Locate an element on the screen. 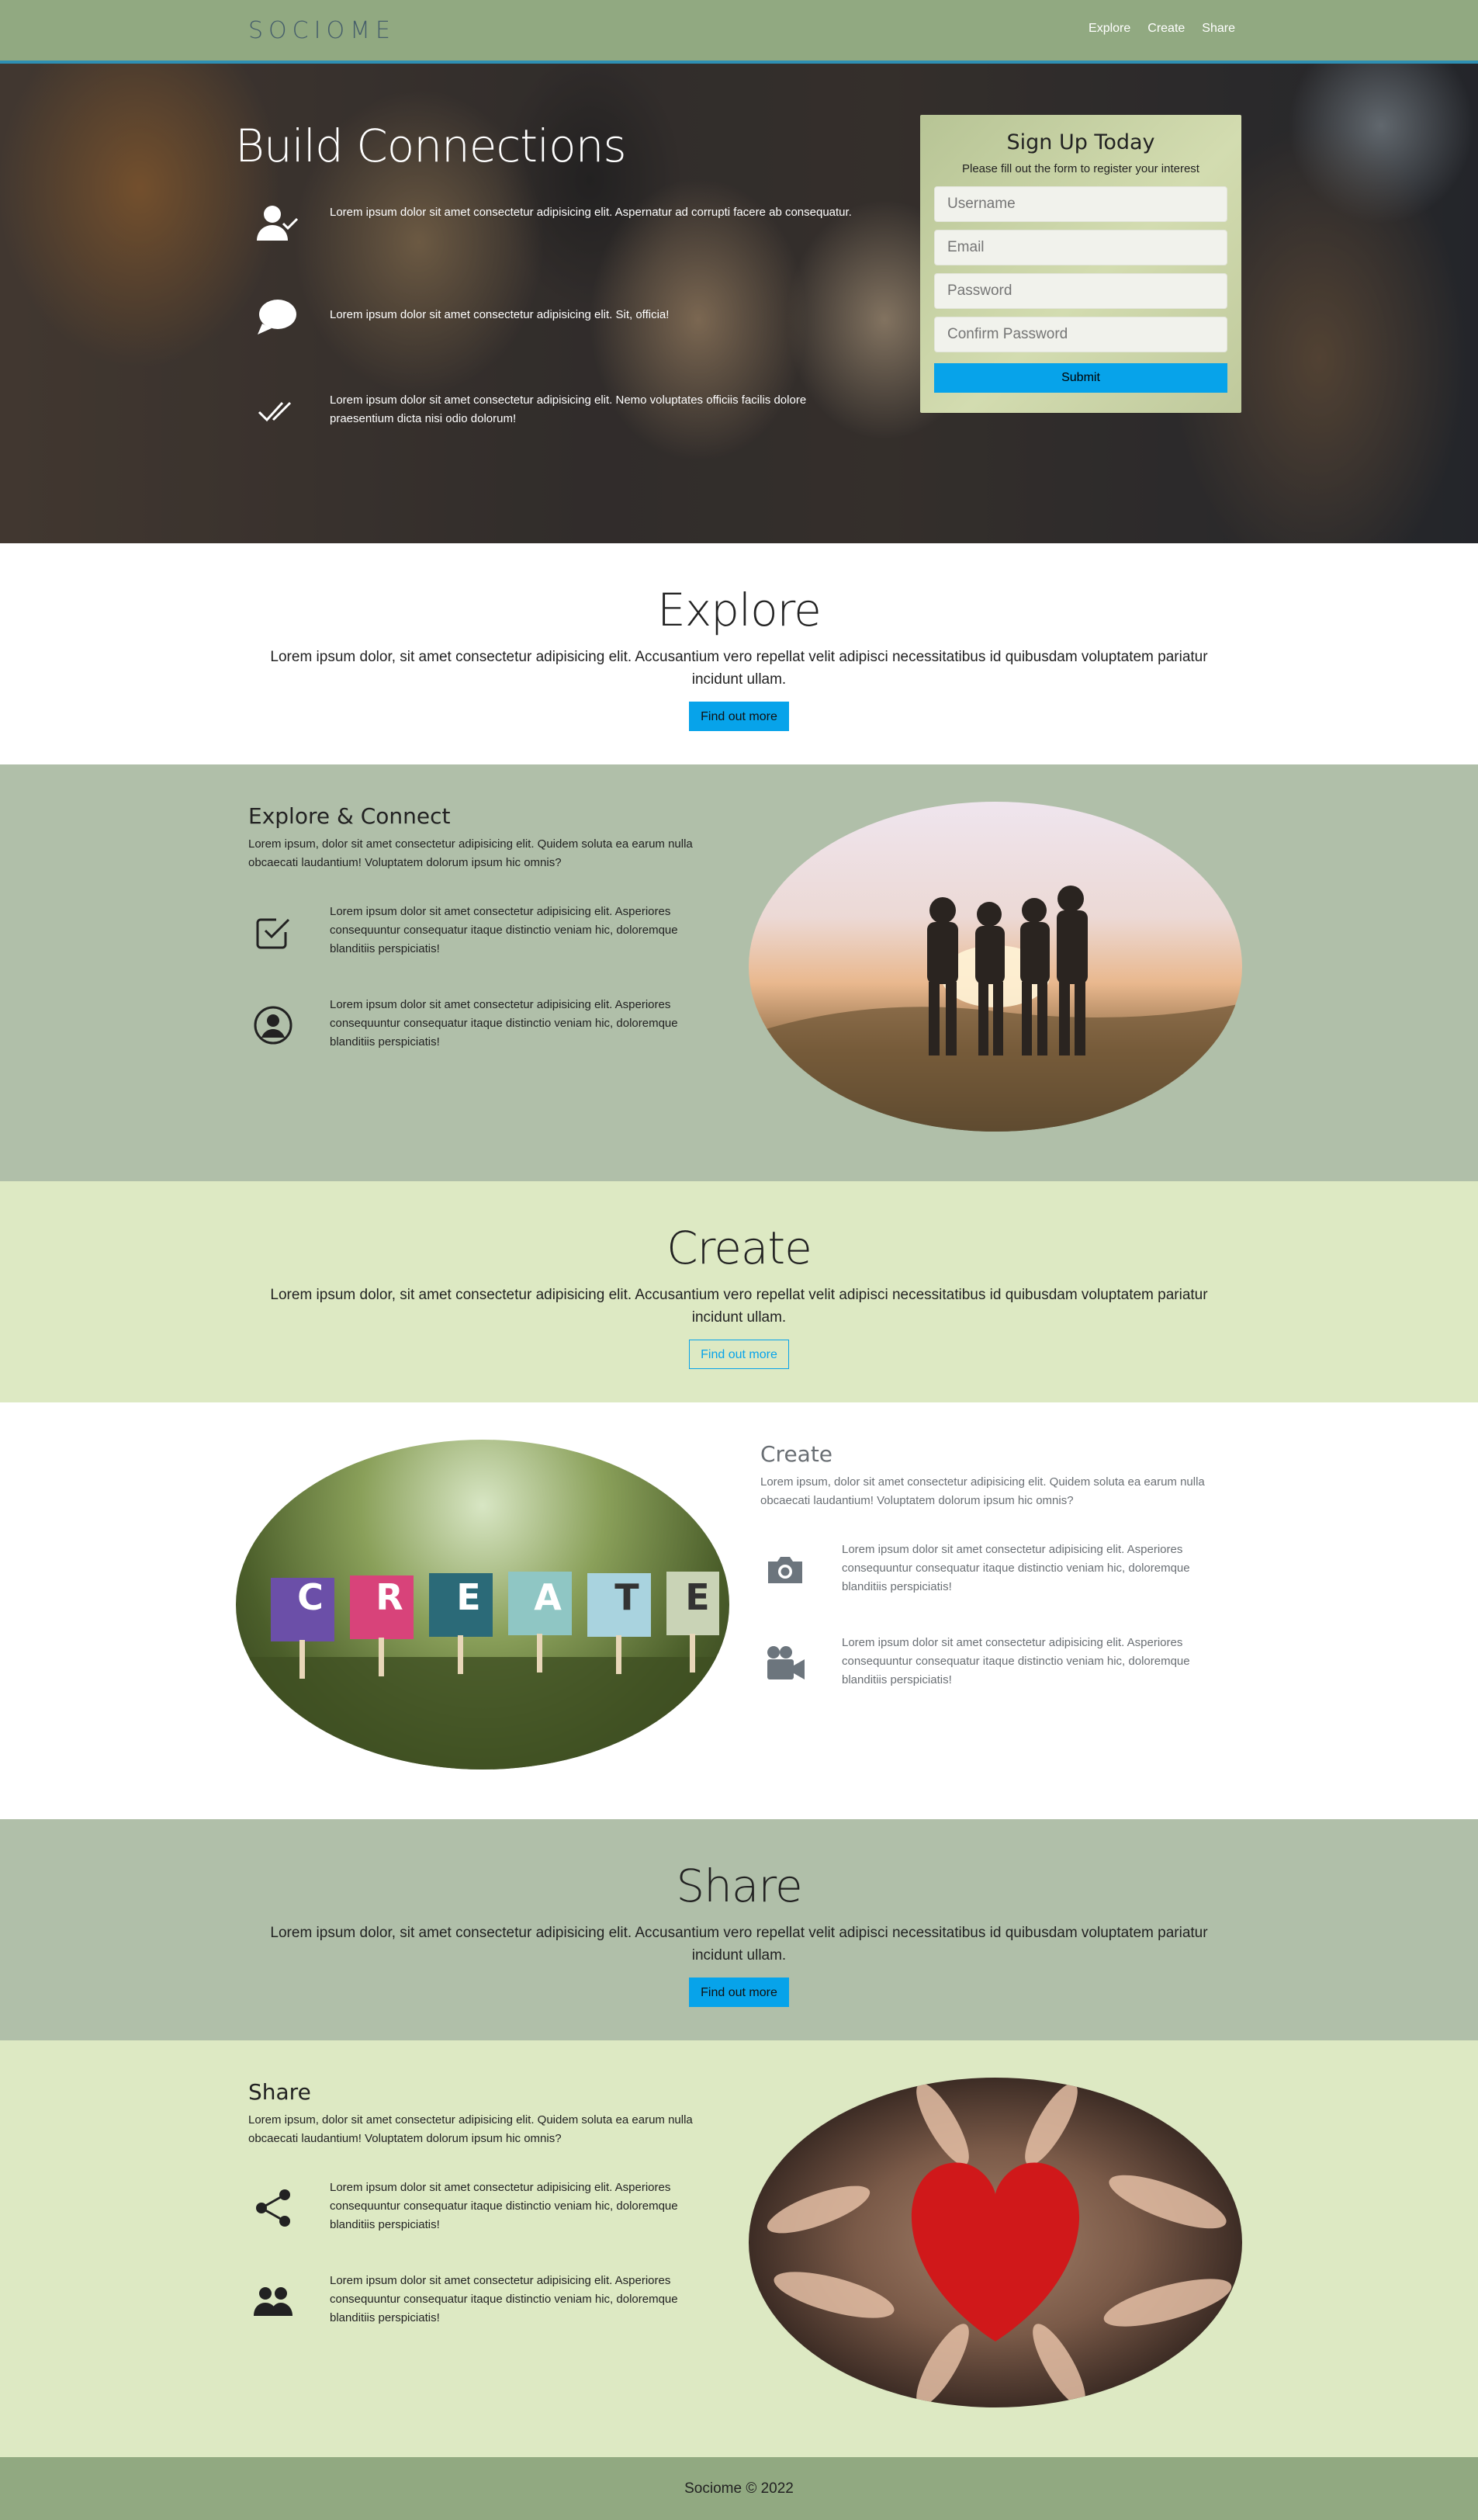 The width and height of the screenshot is (1478, 2520). video-camera-icon is located at coordinates (785, 1663).